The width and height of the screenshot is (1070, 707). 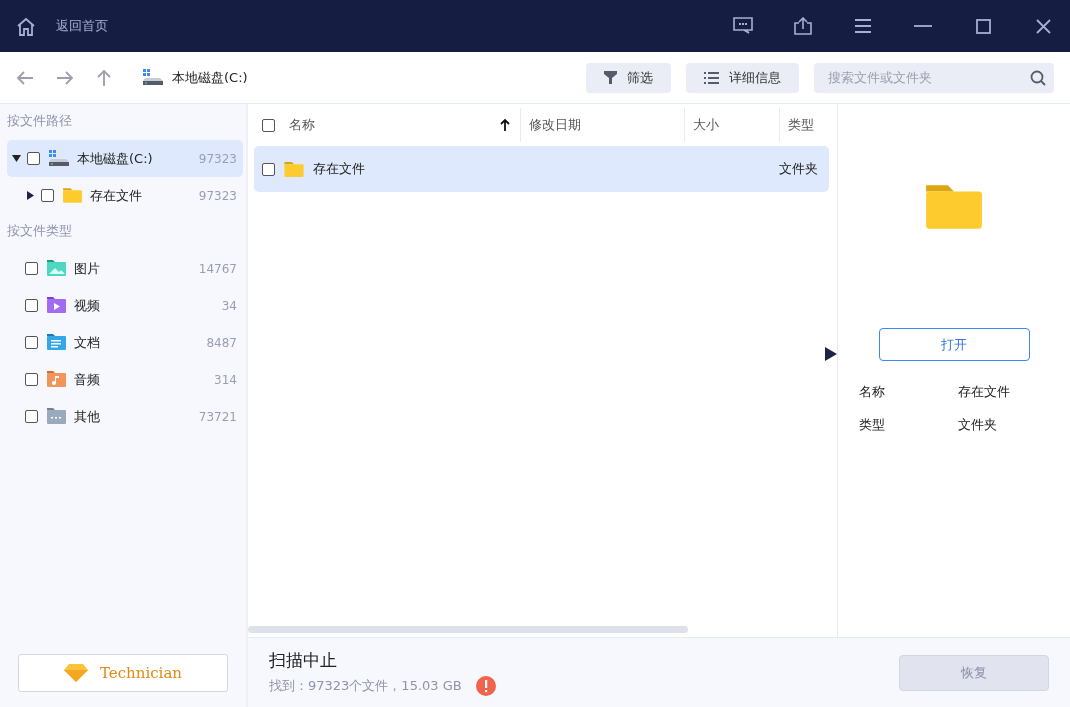 What do you see at coordinates (555, 125) in the screenshot?
I see `column-header: 修改日期` at bounding box center [555, 125].